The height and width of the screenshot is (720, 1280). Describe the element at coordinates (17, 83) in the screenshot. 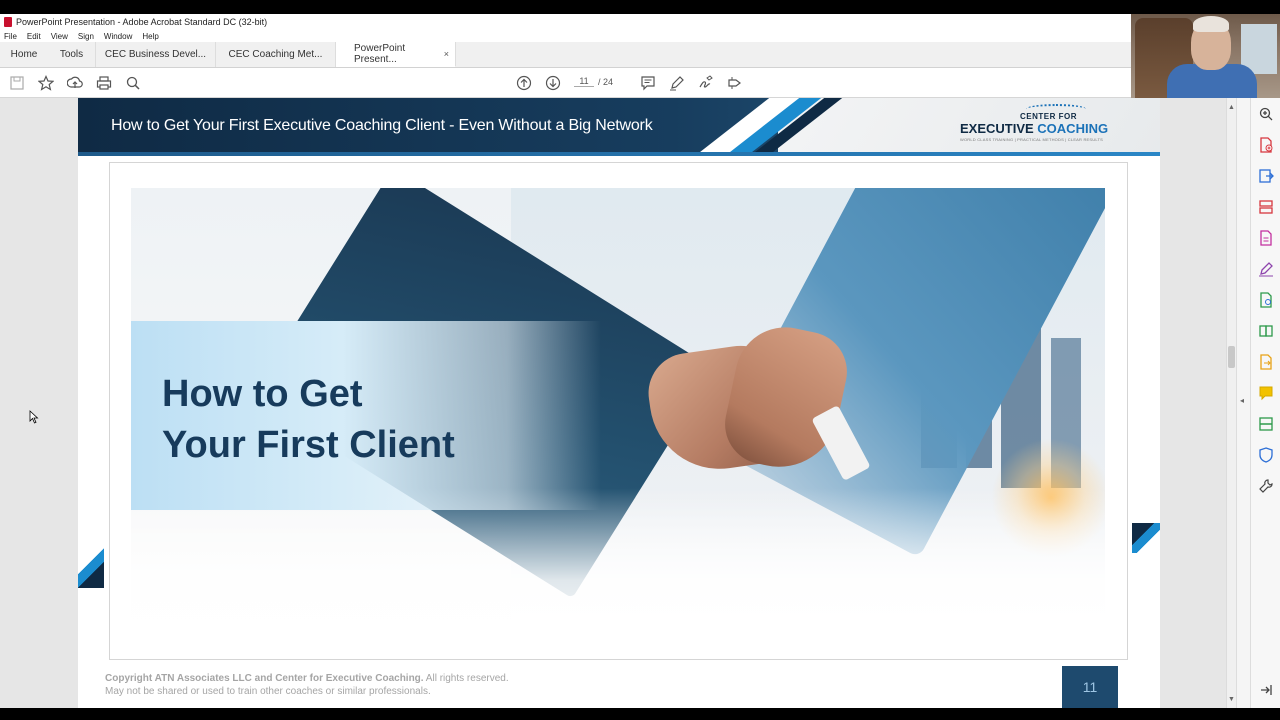

I see `save-icon` at that location.